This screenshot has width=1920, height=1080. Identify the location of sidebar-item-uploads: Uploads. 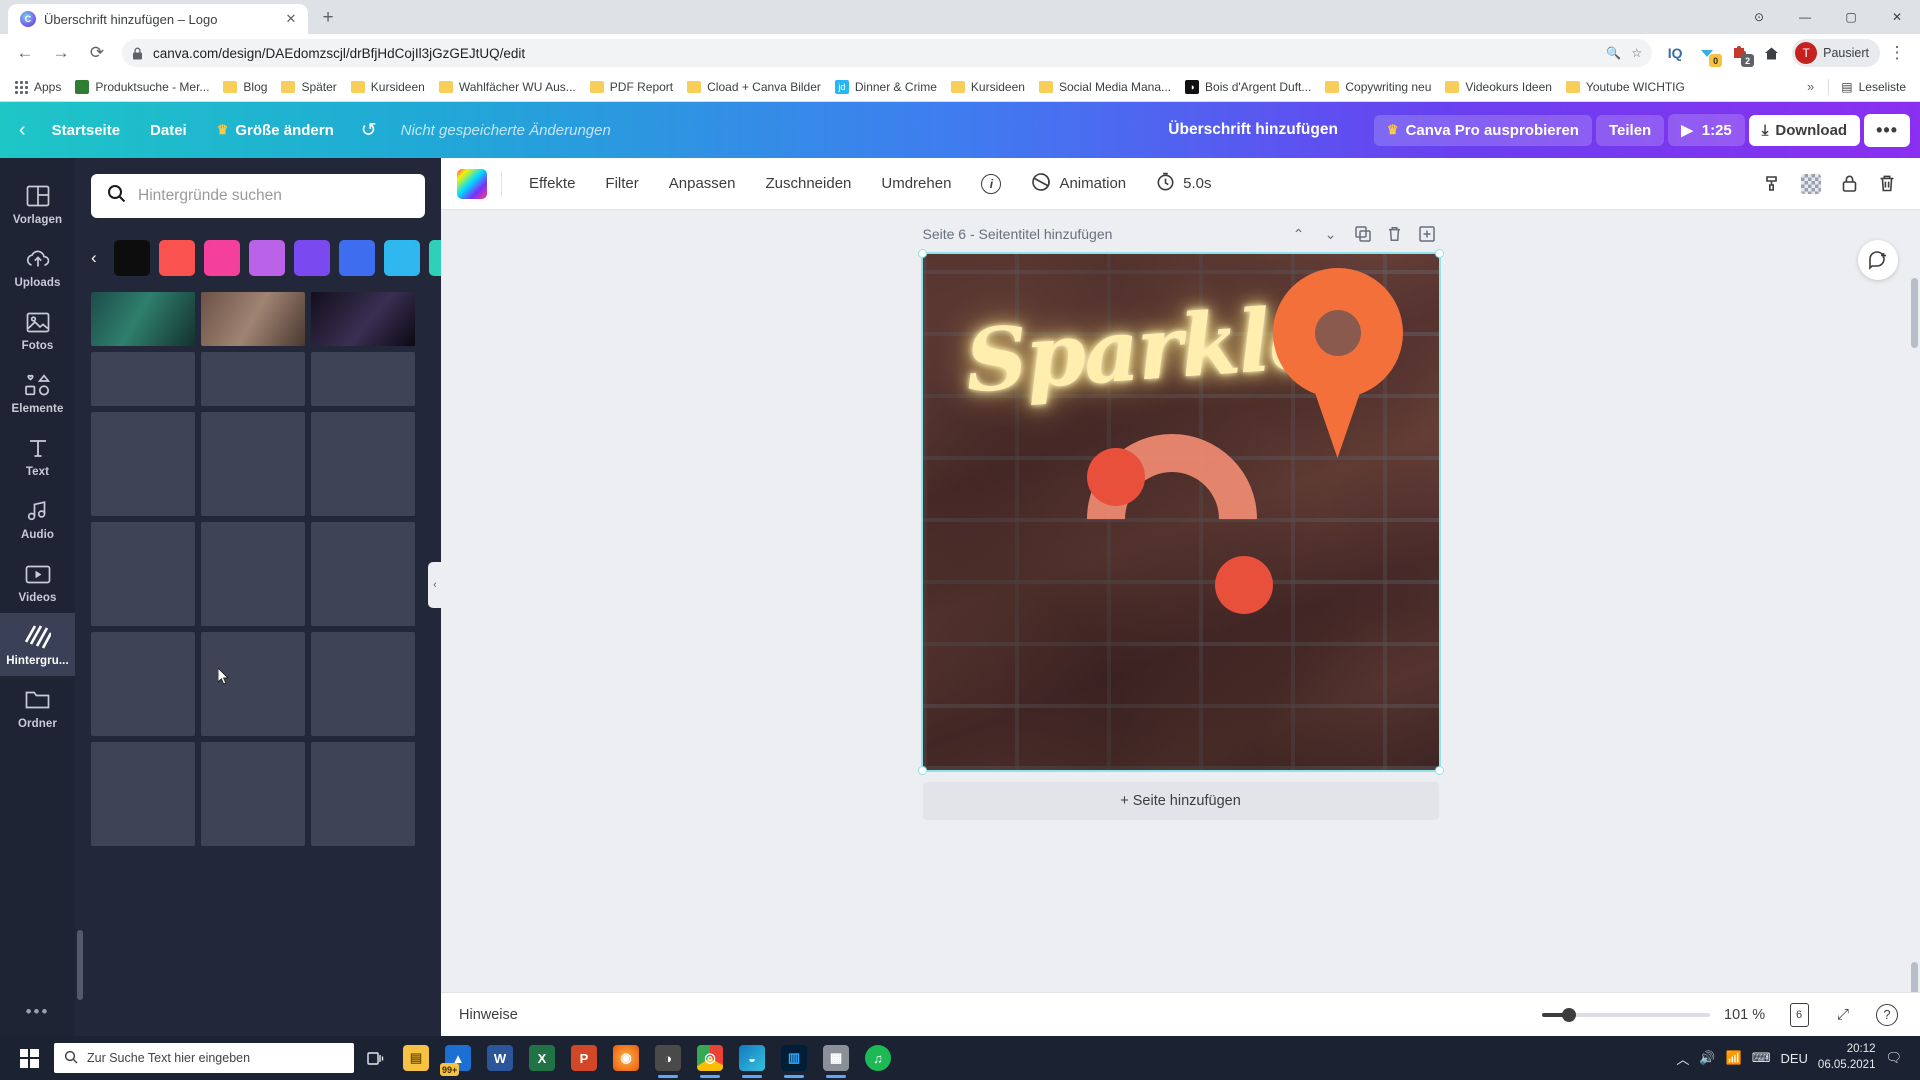
(37, 266).